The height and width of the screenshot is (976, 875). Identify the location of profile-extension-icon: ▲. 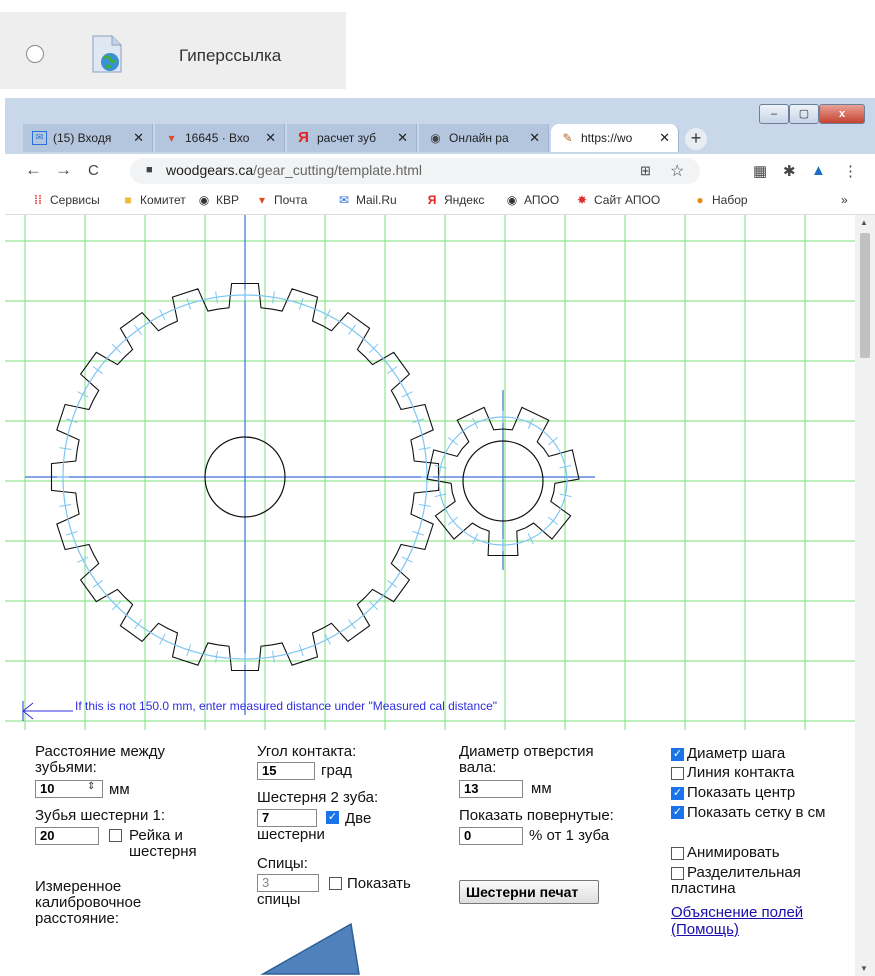
(818, 170).